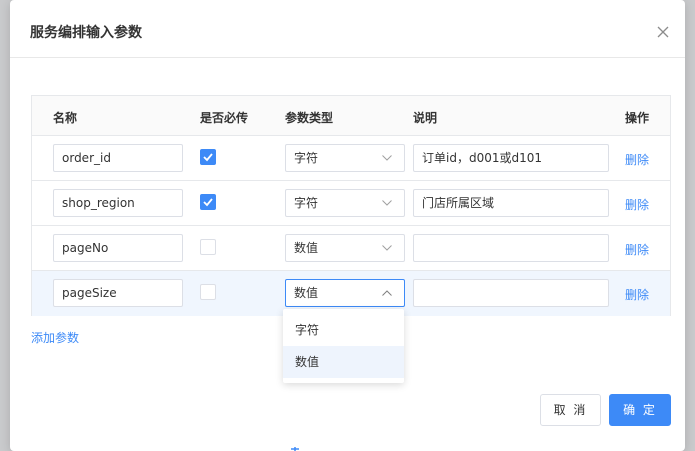  I want to click on param-name-input: pageNo, so click(118, 248).